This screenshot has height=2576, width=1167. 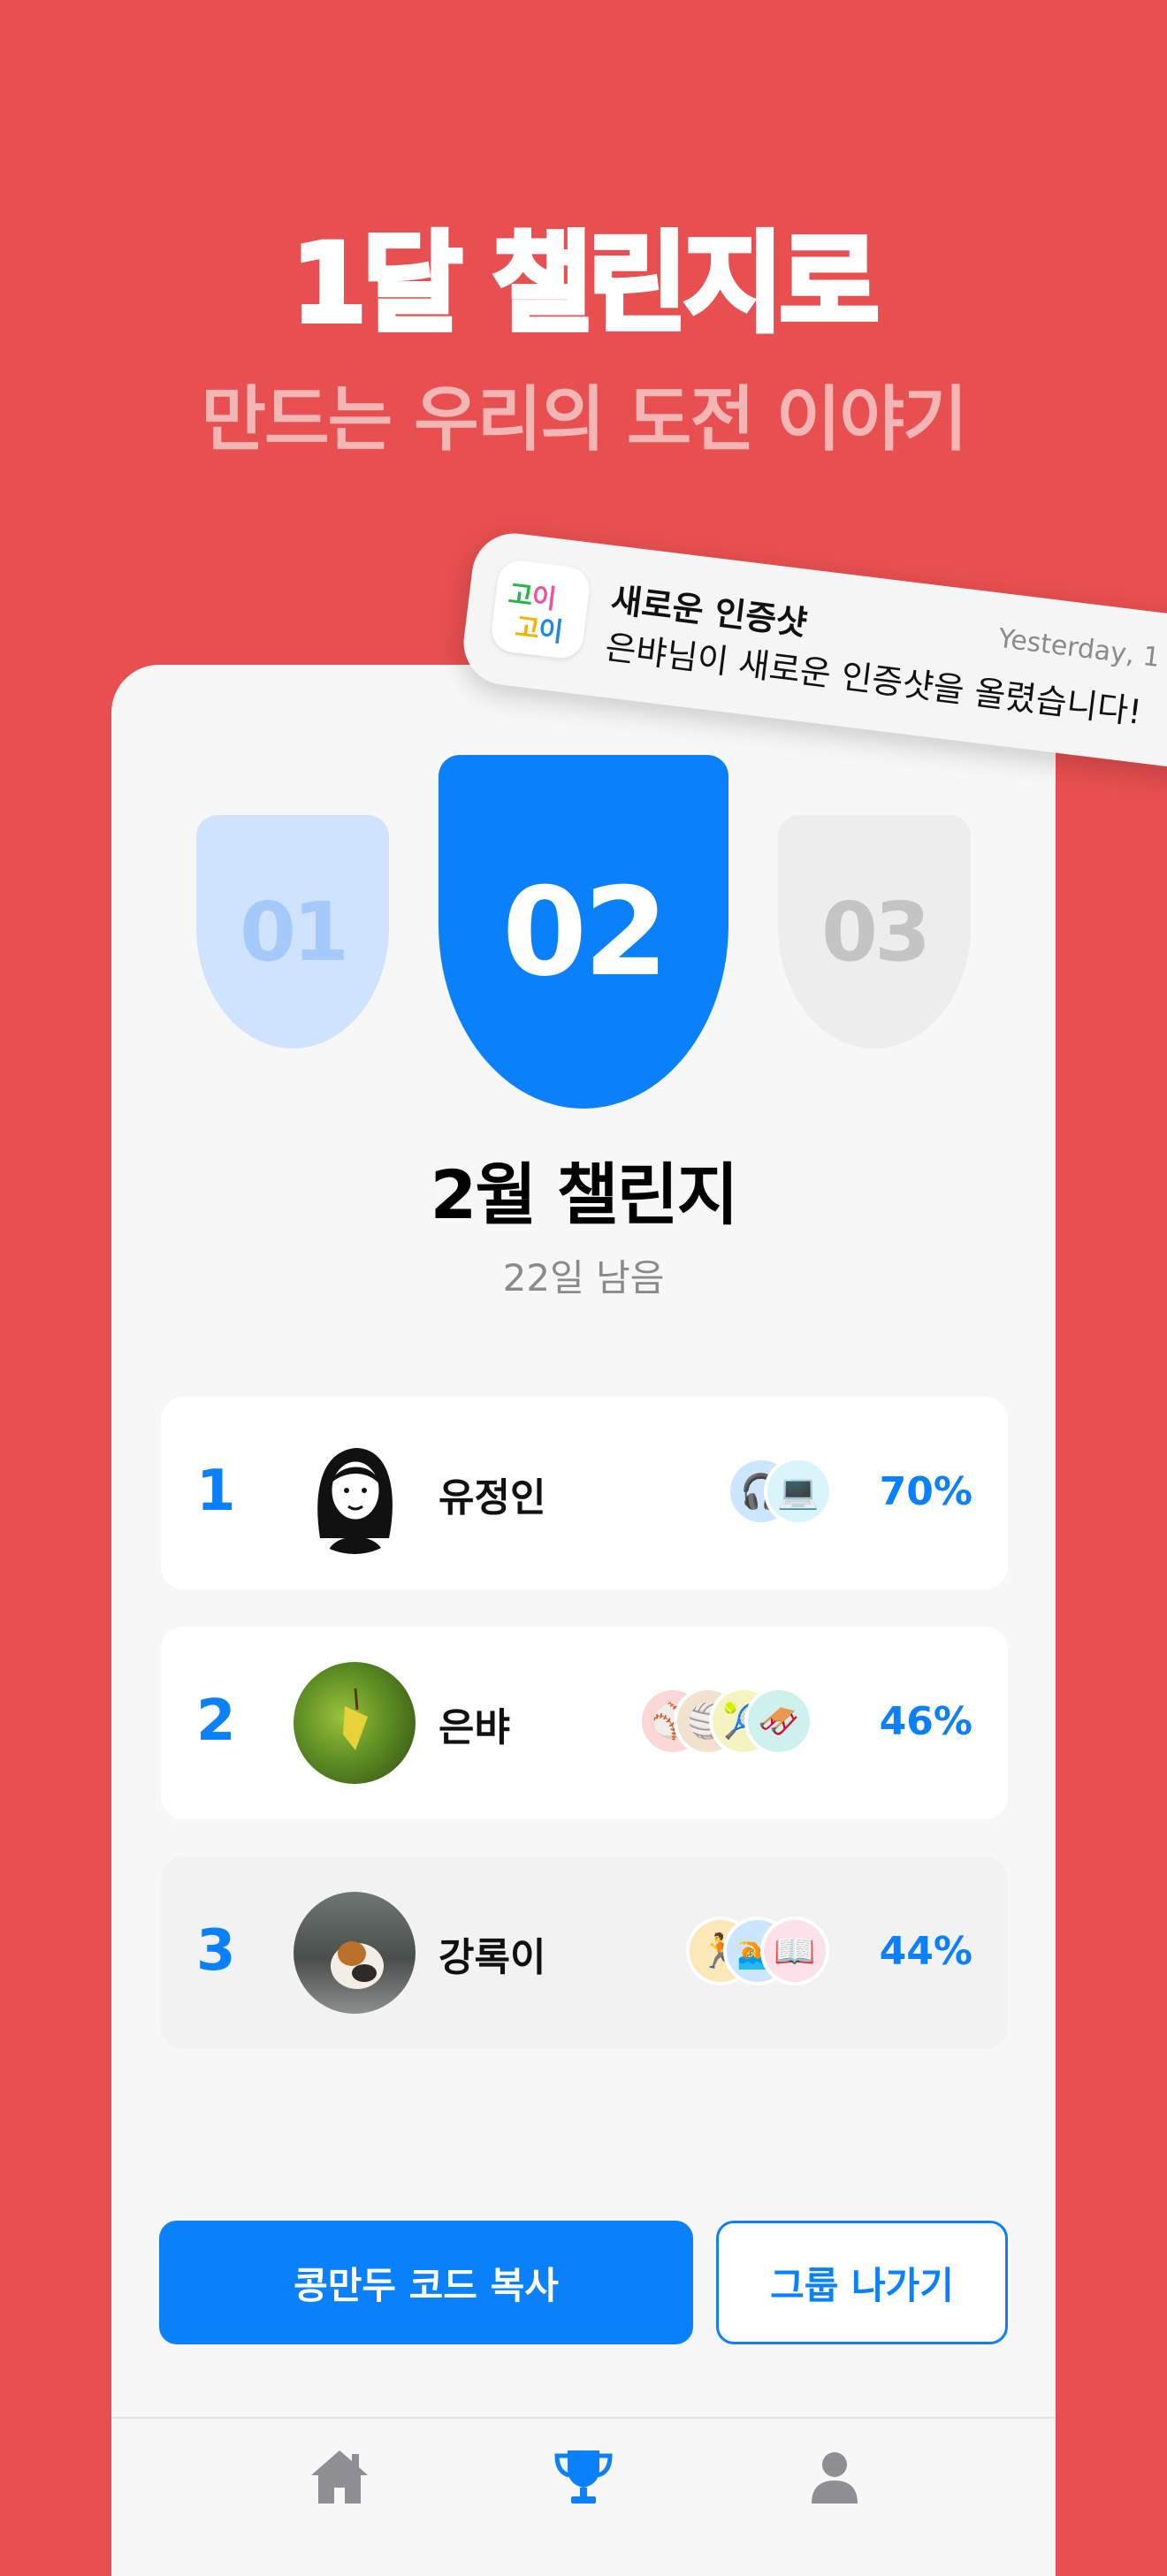 I want to click on round-shield-02: 02, so click(x=583, y=932).